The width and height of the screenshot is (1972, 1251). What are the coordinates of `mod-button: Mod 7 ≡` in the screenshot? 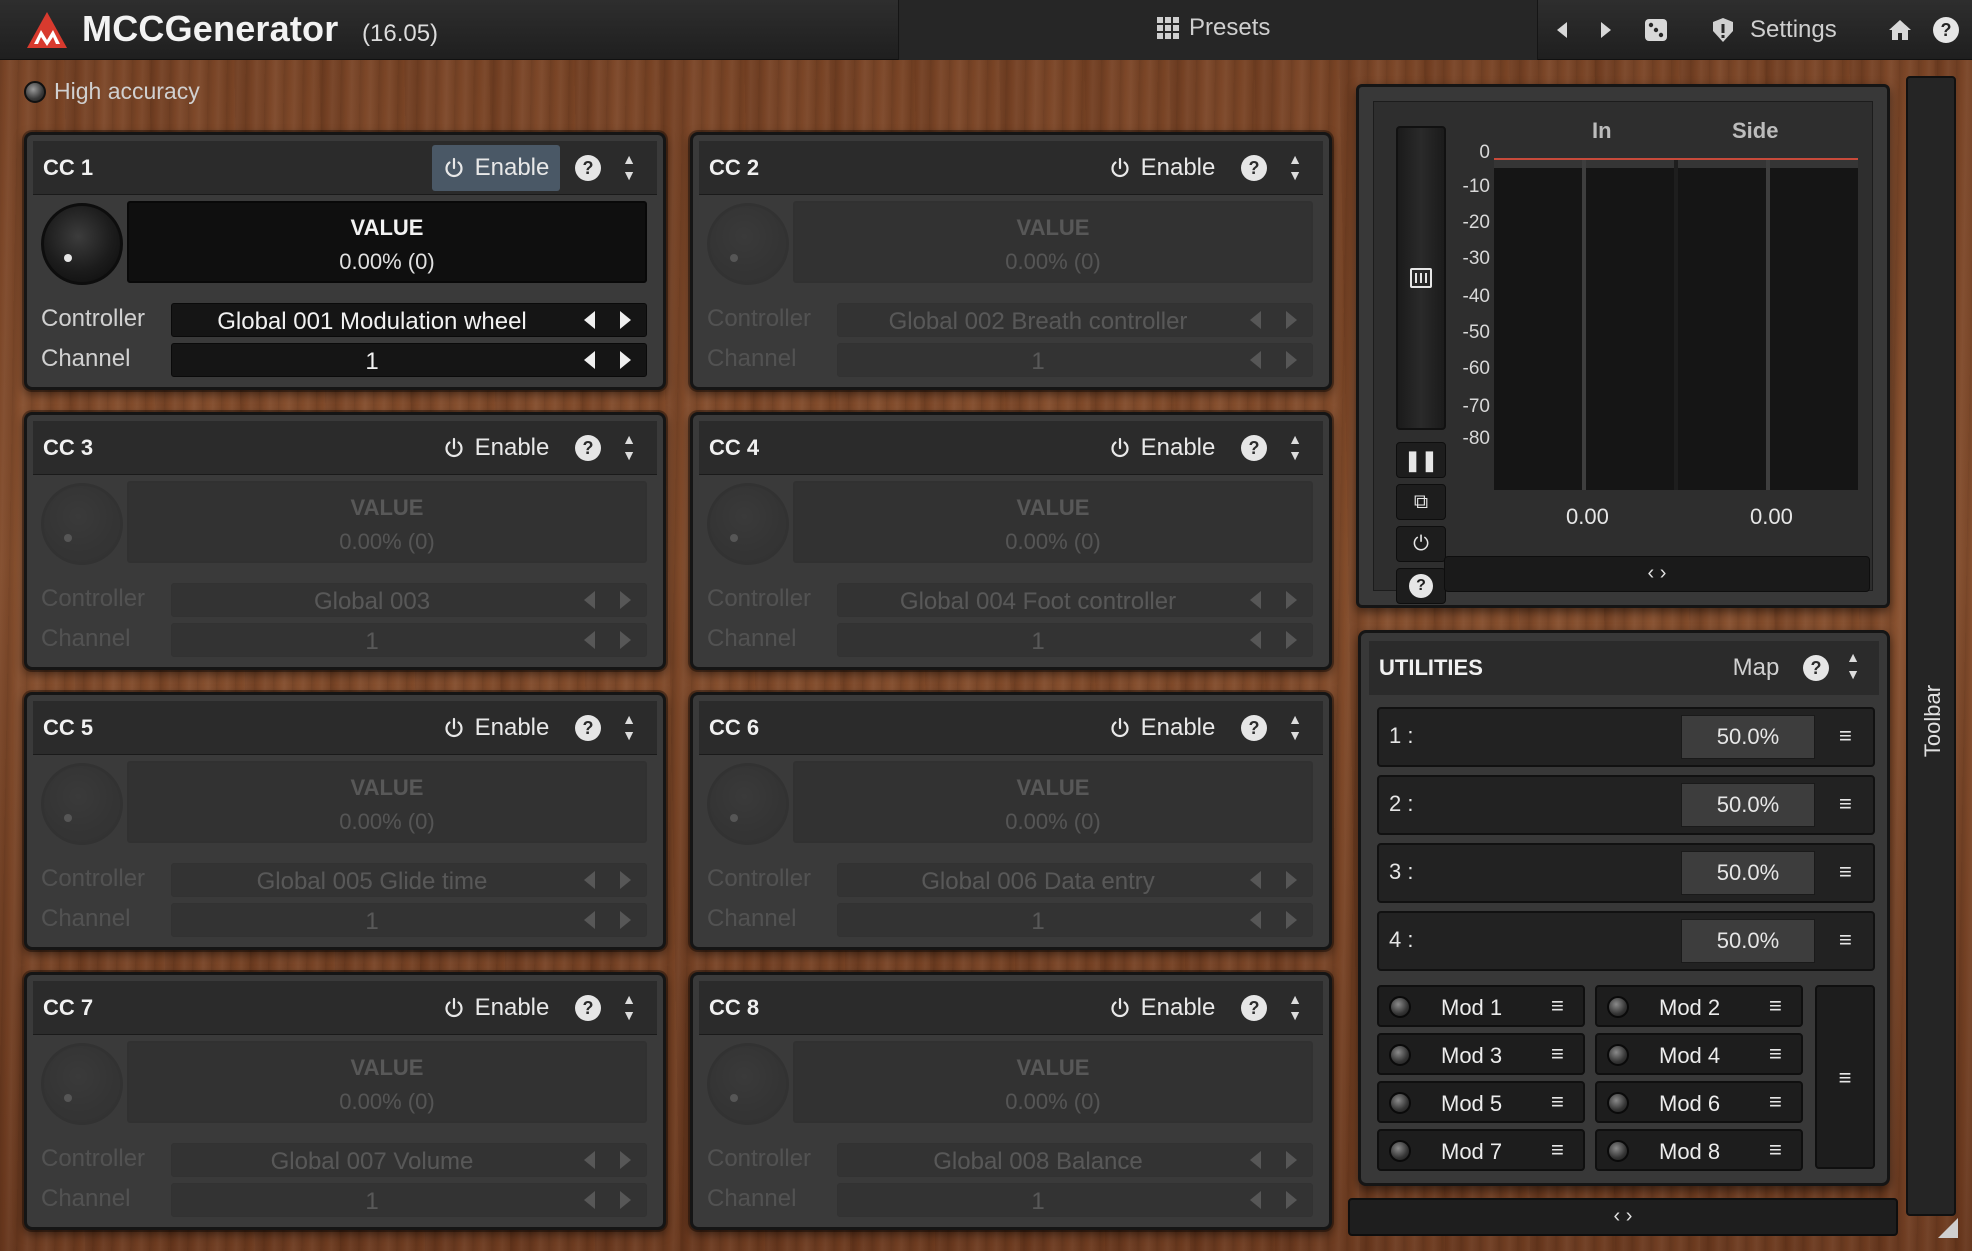 It's located at (1481, 1150).